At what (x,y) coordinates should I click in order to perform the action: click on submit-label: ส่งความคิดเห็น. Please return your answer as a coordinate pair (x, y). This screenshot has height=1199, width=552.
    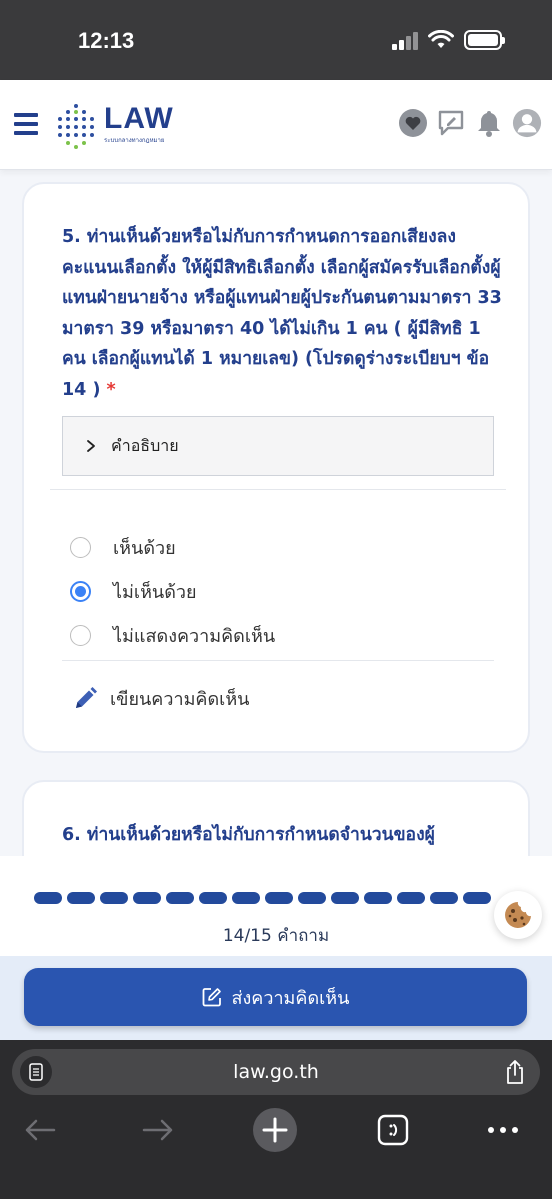
    Looking at the image, I should click on (290, 998).